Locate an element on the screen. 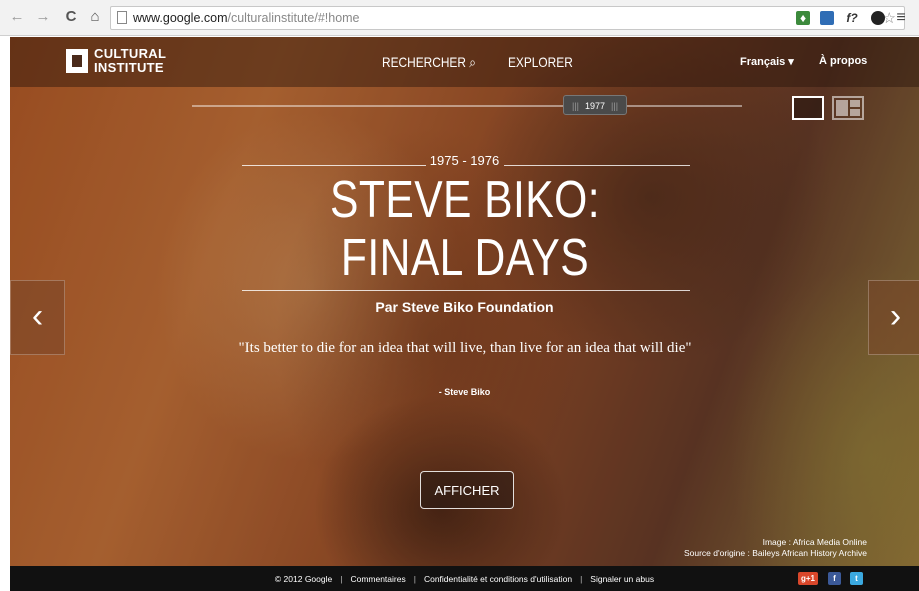 The height and width of the screenshot is (591, 919). site-logo: CULTURAL INSTITUTE is located at coordinates (130, 61).